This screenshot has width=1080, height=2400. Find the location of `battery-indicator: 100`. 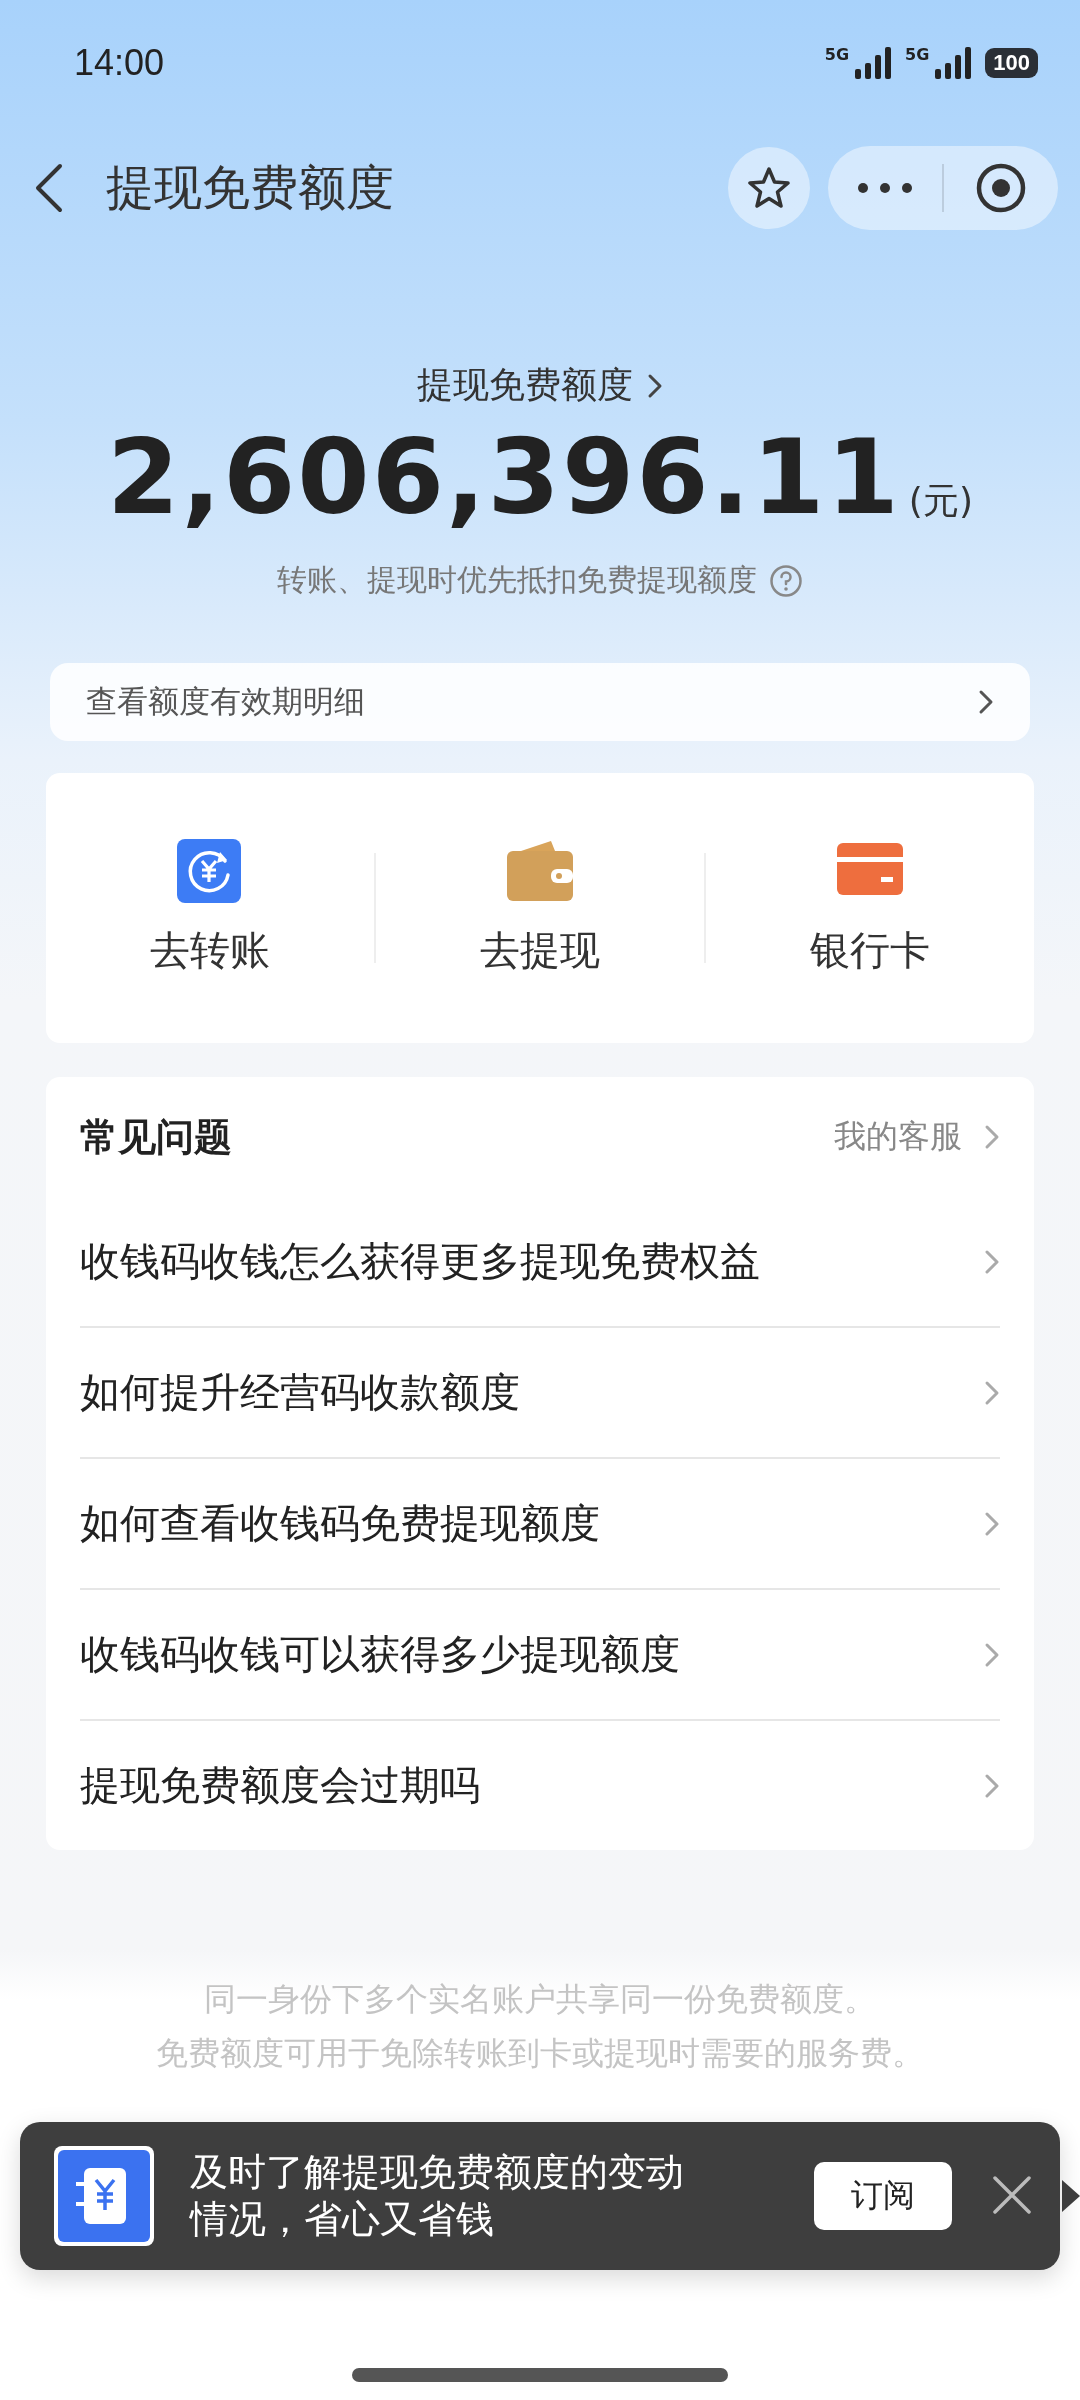

battery-indicator: 100 is located at coordinates (1011, 62).